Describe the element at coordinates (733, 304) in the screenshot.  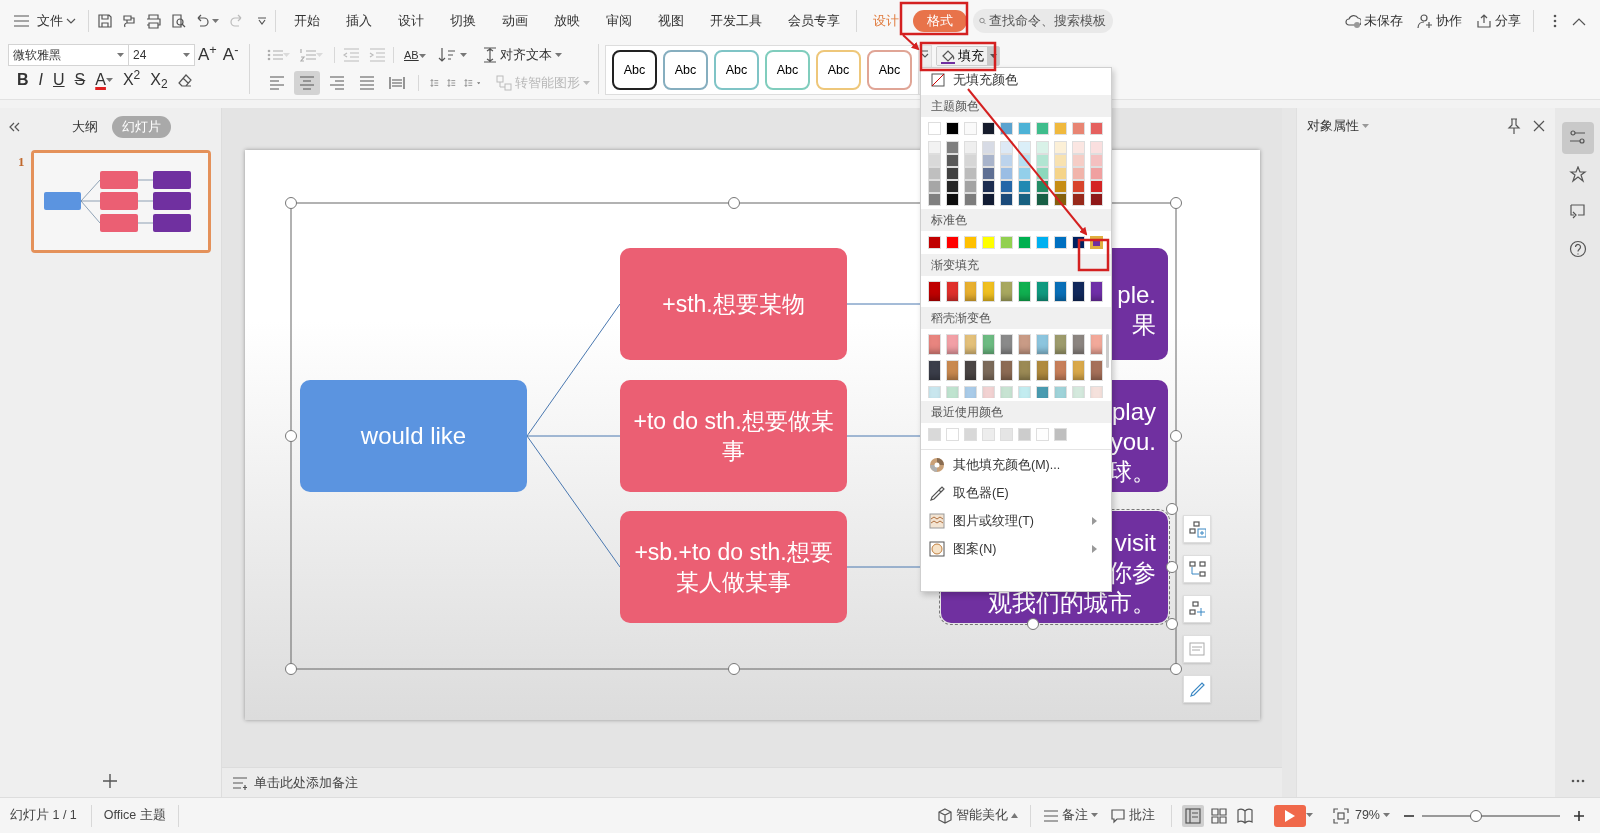
I see `diagram-node: +sth.想要某物` at that location.